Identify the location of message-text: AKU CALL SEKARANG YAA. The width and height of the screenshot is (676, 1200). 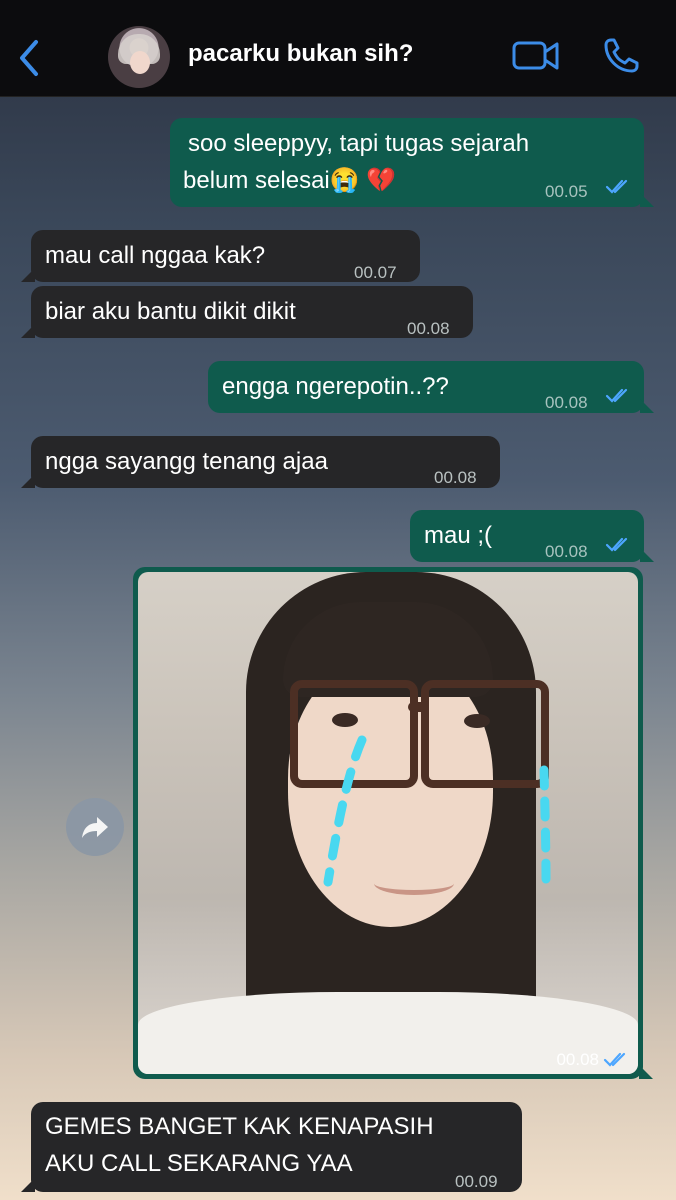
(199, 1163).